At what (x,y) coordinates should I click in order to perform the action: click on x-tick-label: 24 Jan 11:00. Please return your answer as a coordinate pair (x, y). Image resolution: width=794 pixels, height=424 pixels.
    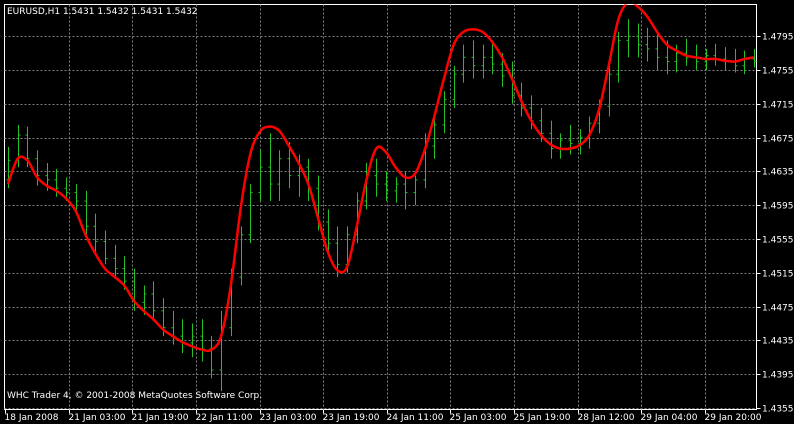
    Looking at the image, I should click on (415, 418).